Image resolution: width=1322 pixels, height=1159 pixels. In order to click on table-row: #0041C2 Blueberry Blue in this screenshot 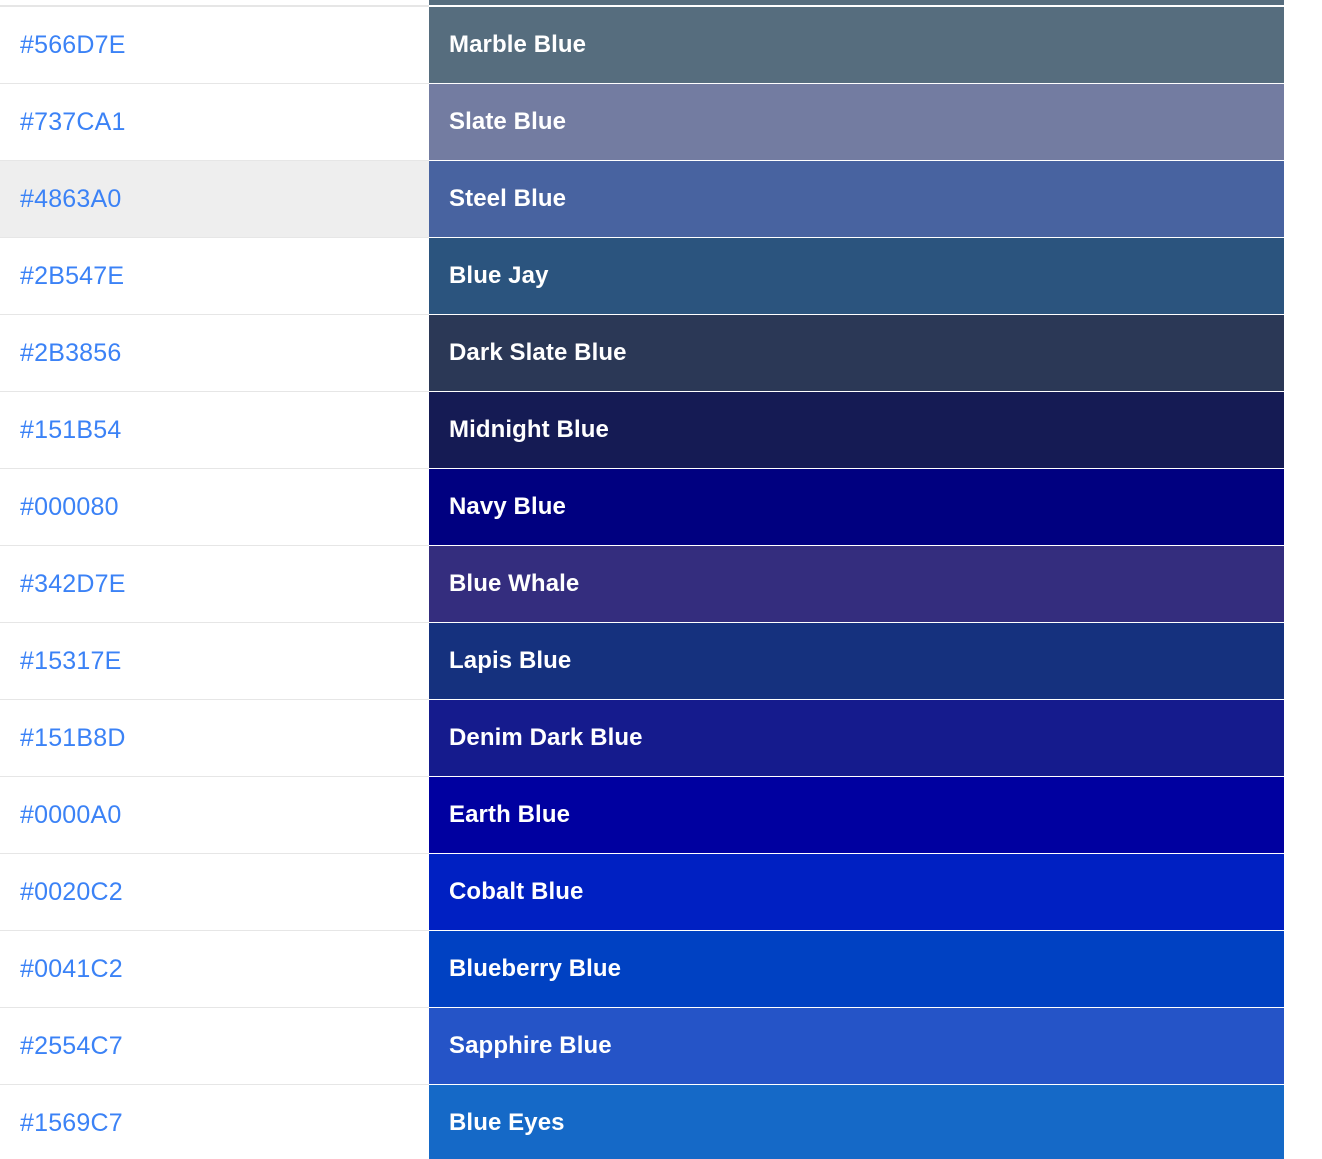, I will do `click(642, 969)`.